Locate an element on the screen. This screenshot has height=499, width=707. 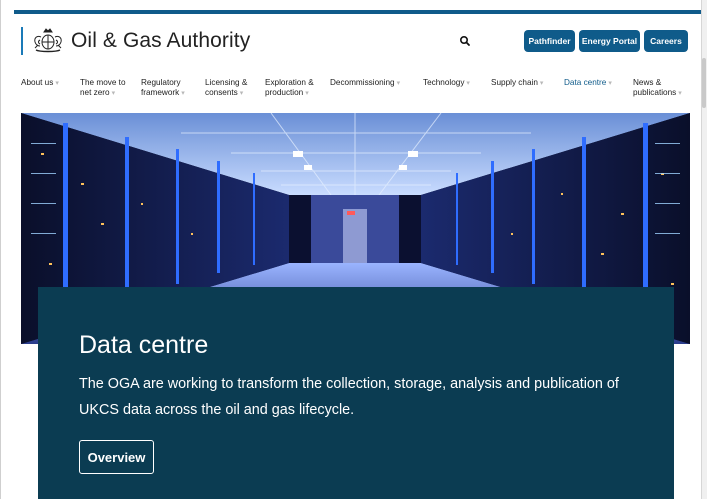
nav-item-net-zero: The move to net zero ▾ is located at coordinates (103, 88).